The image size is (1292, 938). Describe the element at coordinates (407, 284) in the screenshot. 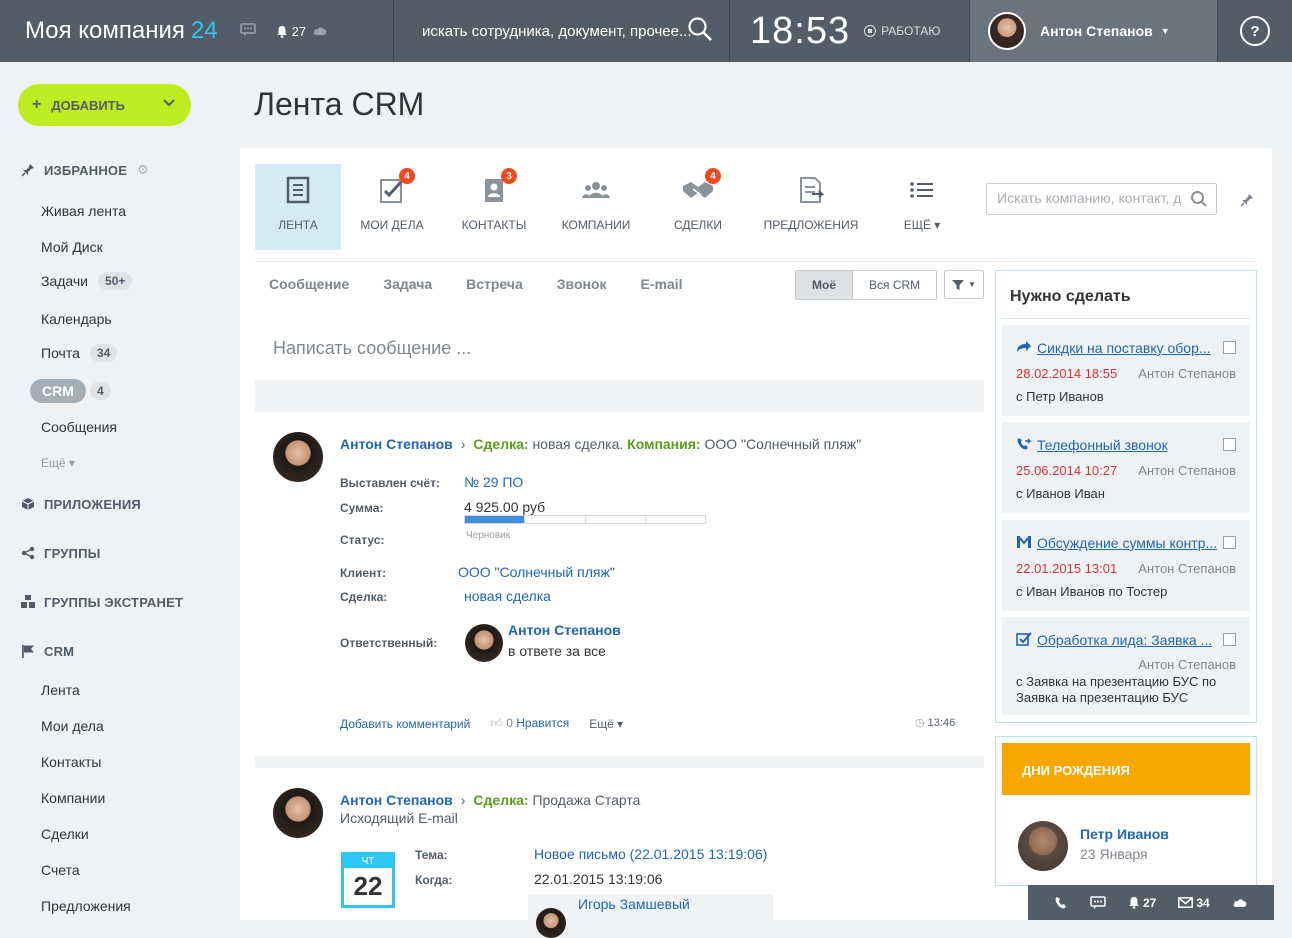

I see `tab-task: Задача` at that location.